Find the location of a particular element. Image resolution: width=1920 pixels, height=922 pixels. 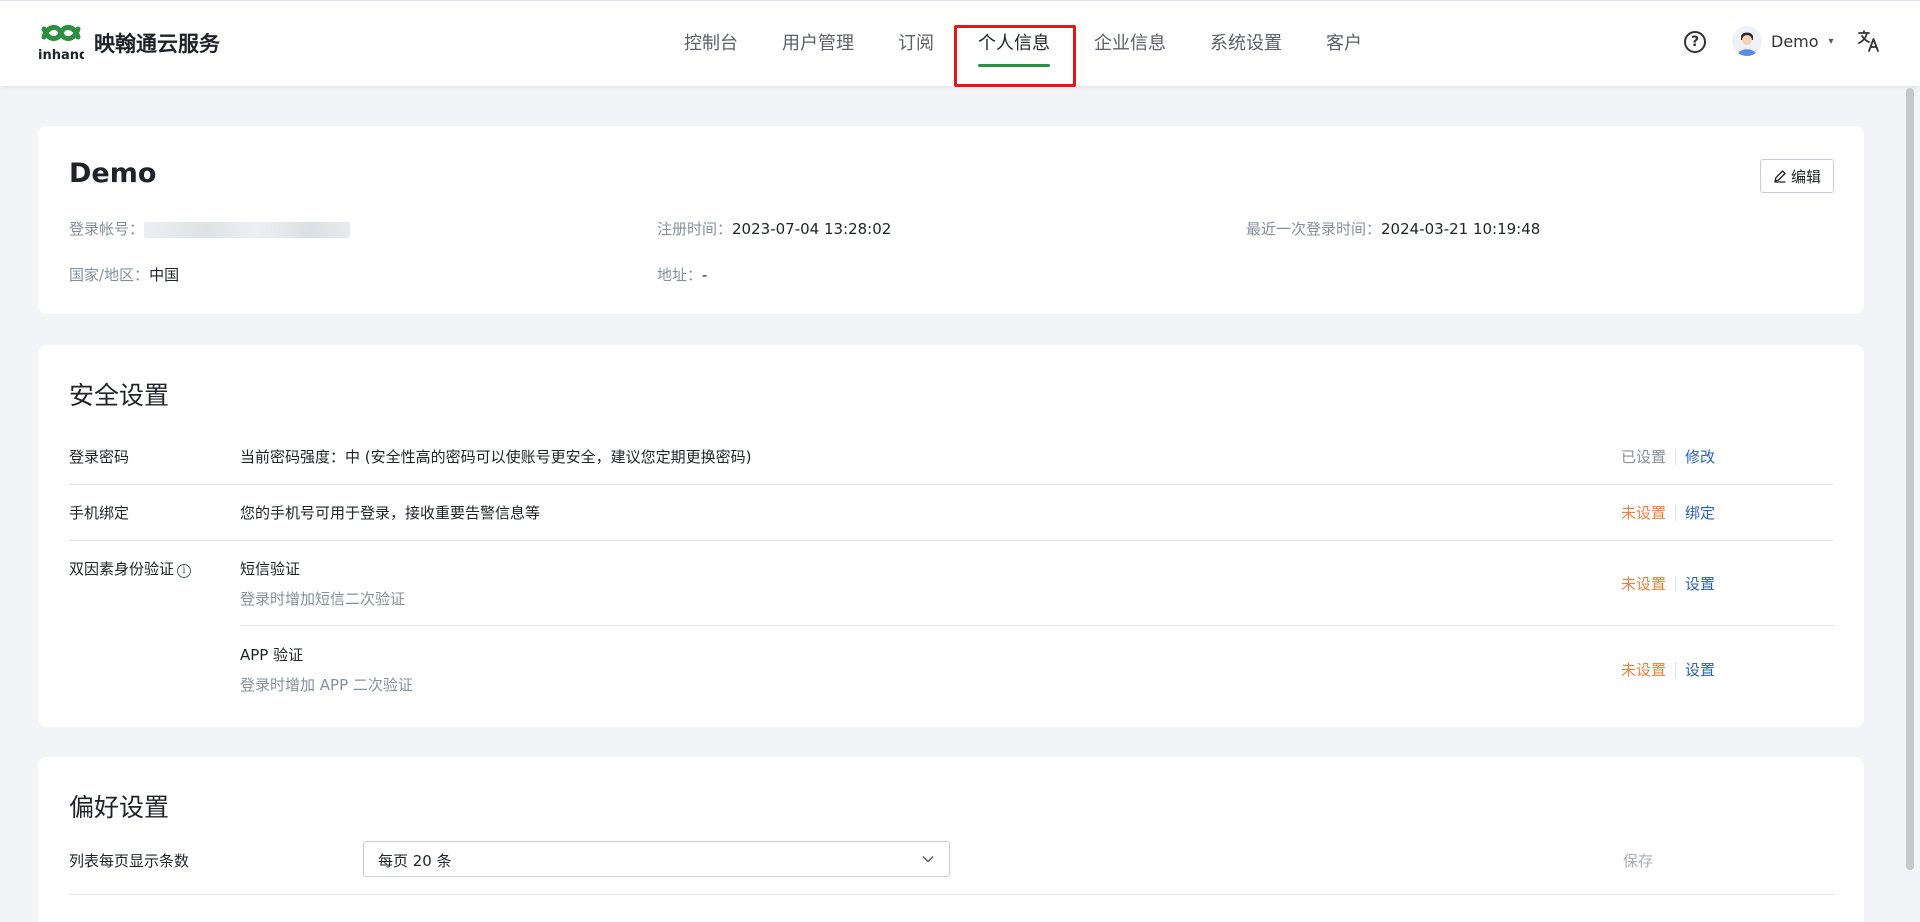

address-value: - is located at coordinates (705, 275).